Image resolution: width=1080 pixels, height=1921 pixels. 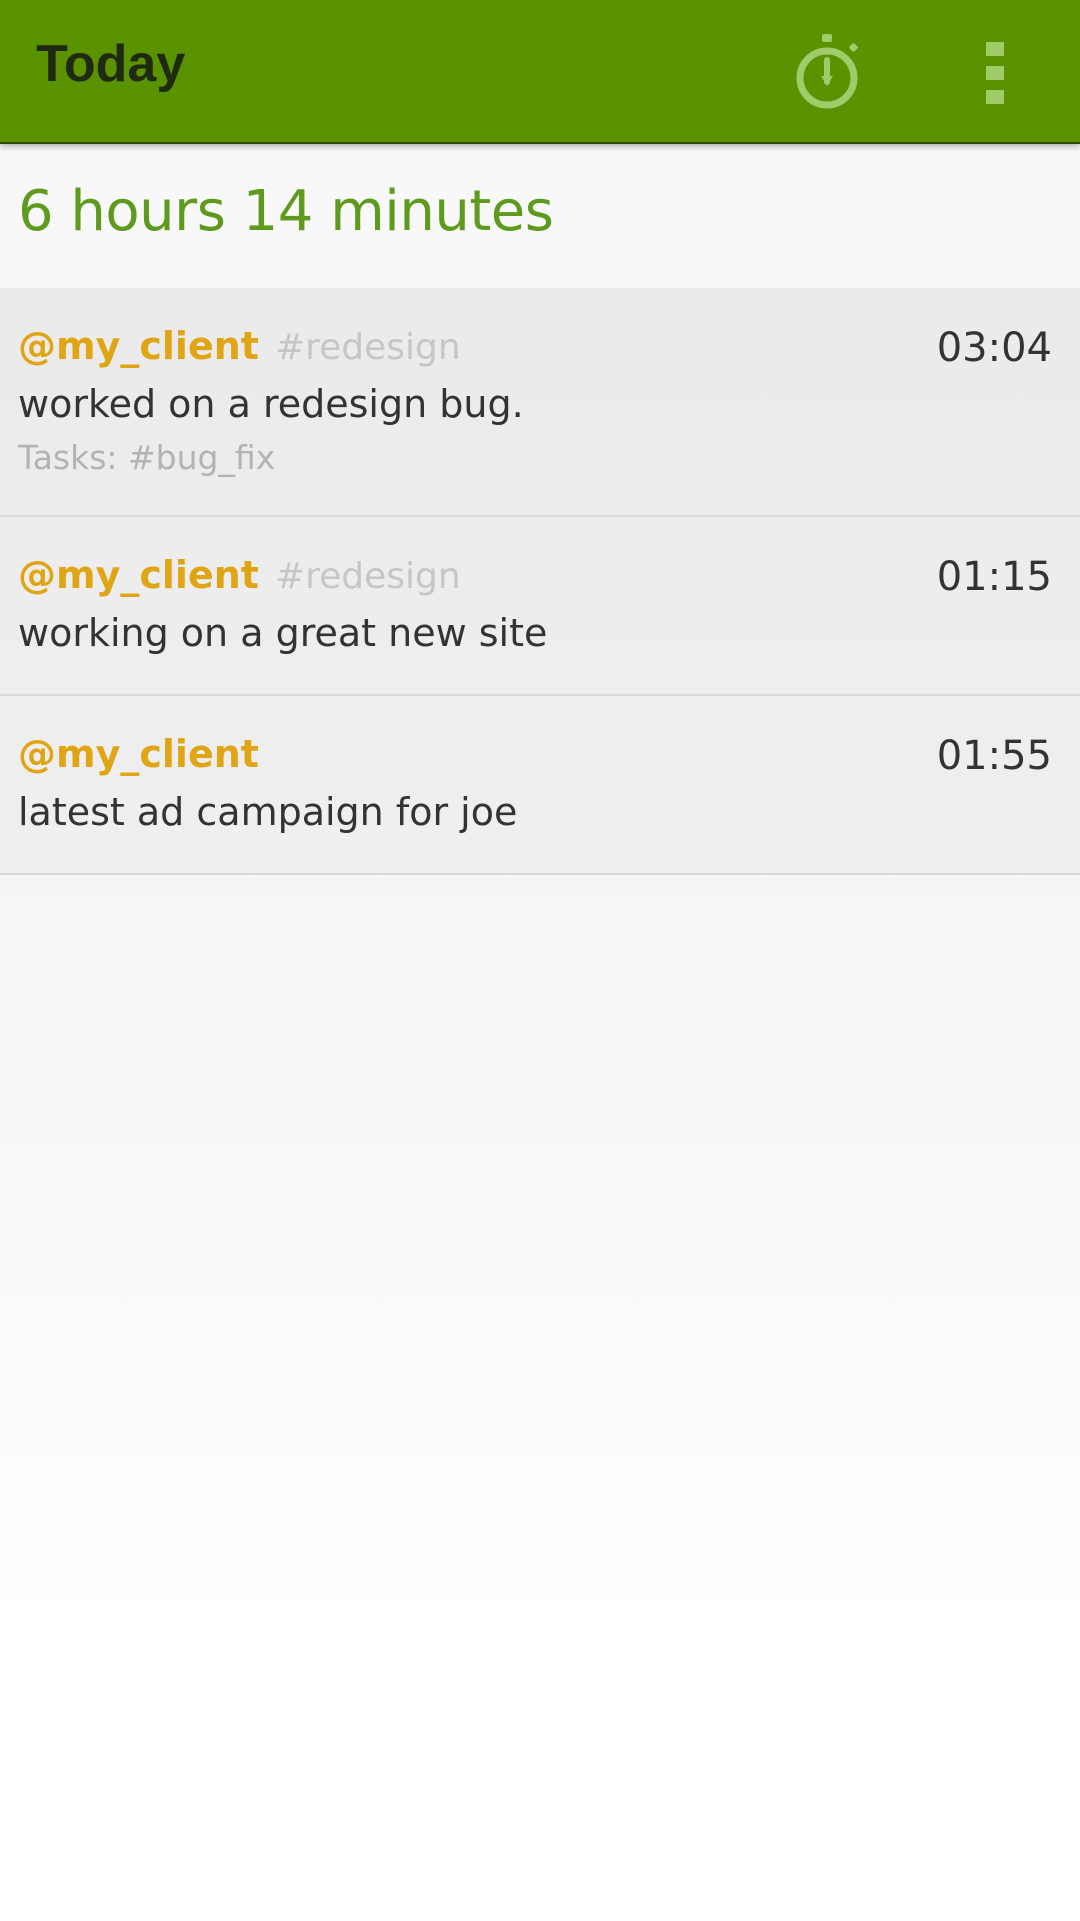 What do you see at coordinates (271, 404) in the screenshot?
I see `entry-description: worked on a redesign bug.` at bounding box center [271, 404].